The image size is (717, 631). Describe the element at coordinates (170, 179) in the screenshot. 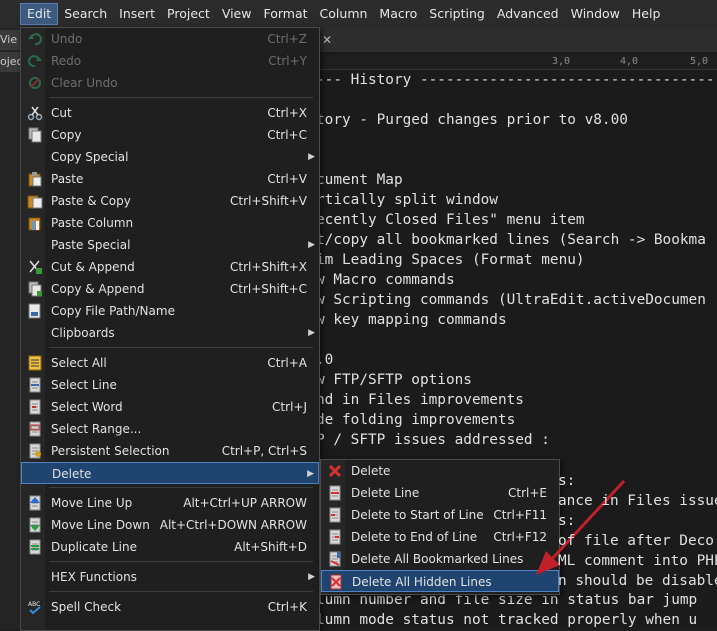

I see `menu-item-paste: Paste Ctrl+V` at that location.